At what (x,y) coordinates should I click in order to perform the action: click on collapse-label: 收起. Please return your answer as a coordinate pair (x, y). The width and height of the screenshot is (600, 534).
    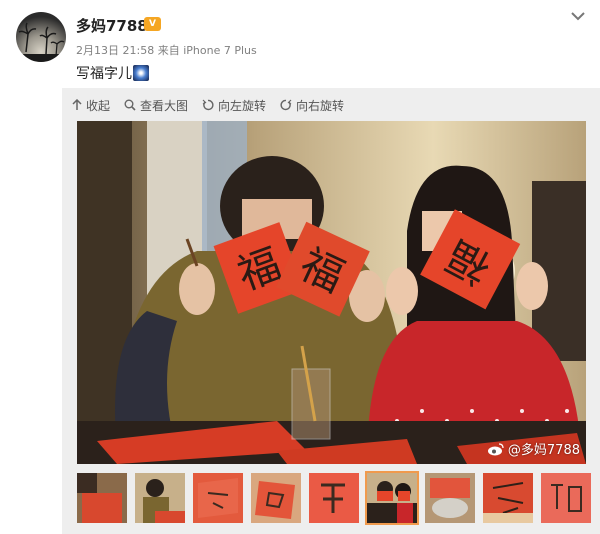
    Looking at the image, I should click on (98, 105).